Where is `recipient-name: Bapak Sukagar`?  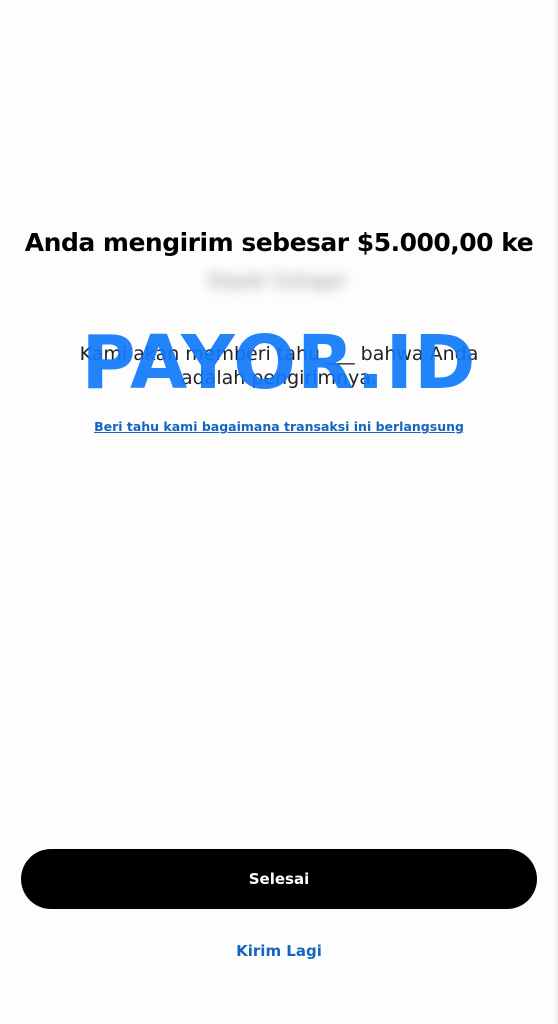
recipient-name: Bapak Sukagar is located at coordinates (277, 281).